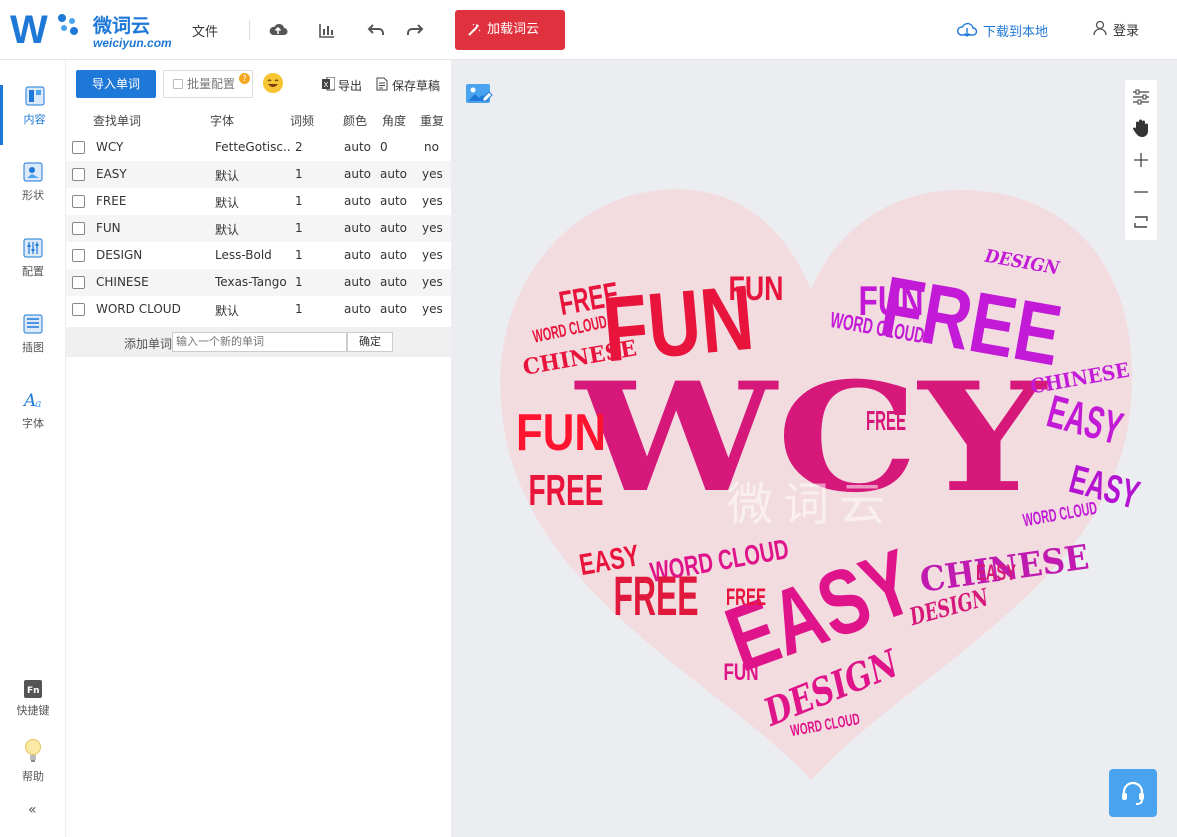 The height and width of the screenshot is (837, 1177). Describe the element at coordinates (111, 174) in the screenshot. I see `word-cell: EASY` at that location.